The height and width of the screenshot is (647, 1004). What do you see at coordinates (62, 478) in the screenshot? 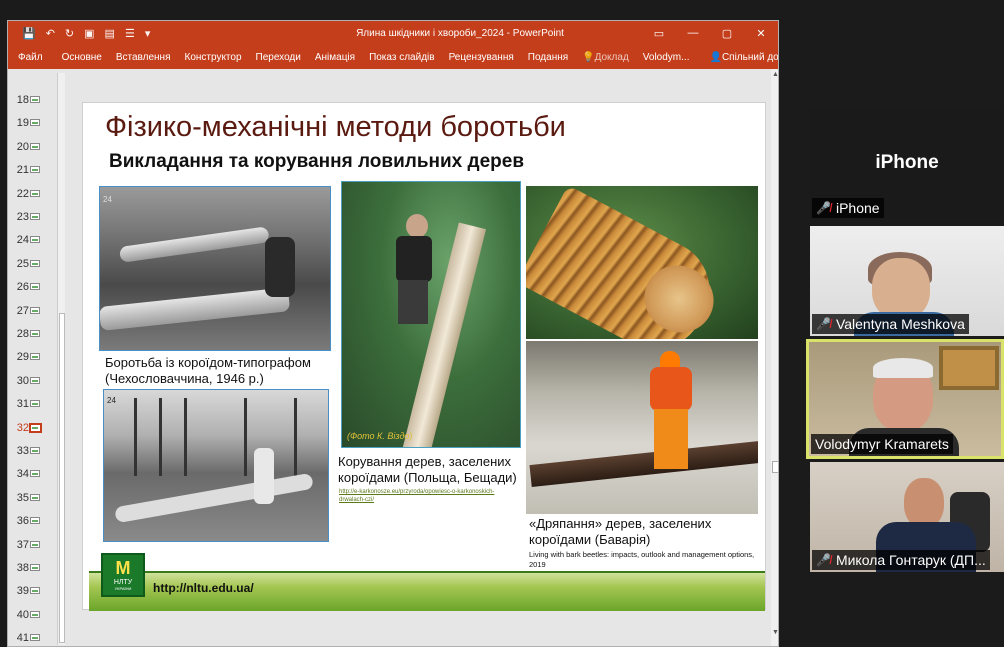
I see `thumbnail-scroll-knob` at bounding box center [62, 478].